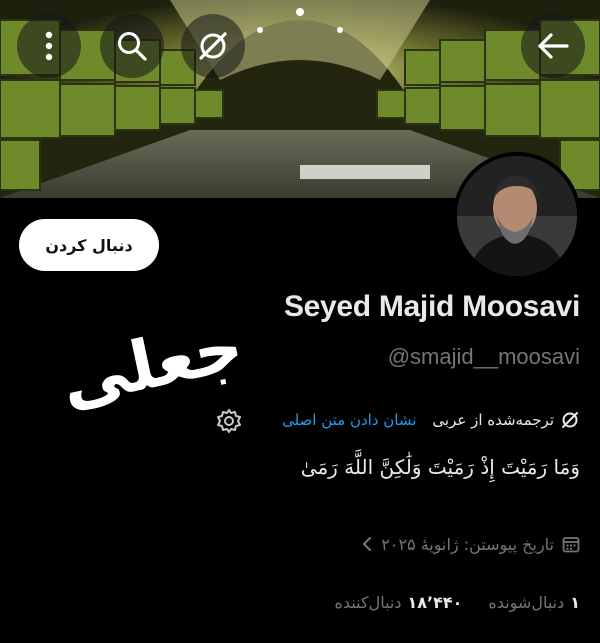 Image resolution: width=600 pixels, height=643 pixels. I want to click on following-label: دنبال‌شونده, so click(526, 602).